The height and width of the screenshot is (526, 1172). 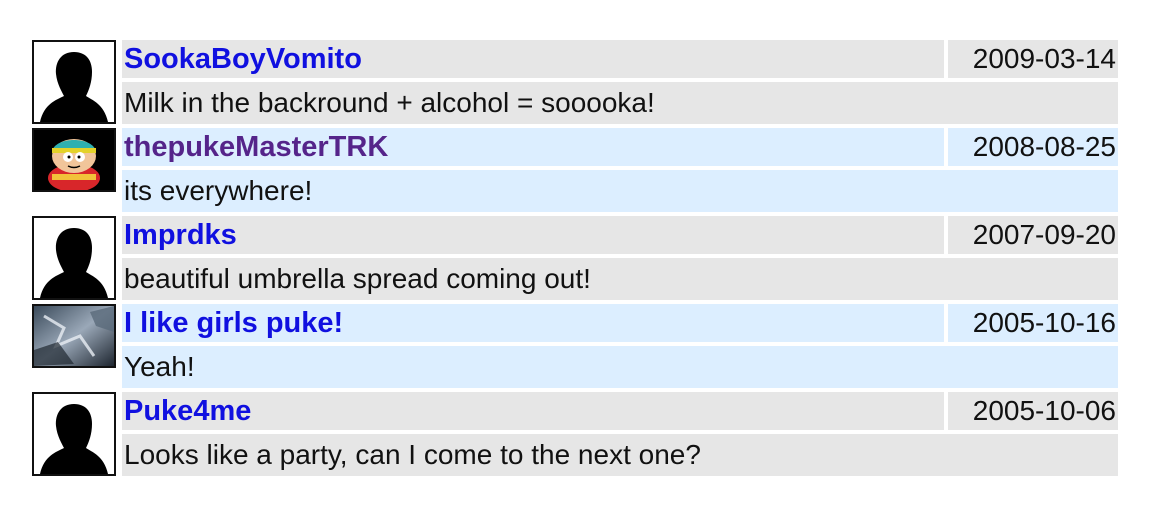 I want to click on comment-author-link: I like girls puke!, so click(x=233, y=323).